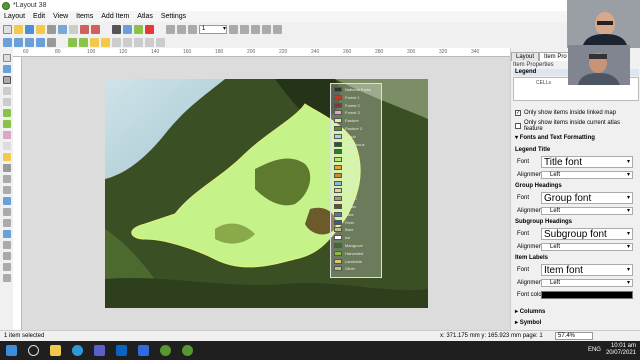 This screenshot has width=640, height=360. Describe the element at coordinates (587, 270) in the screenshot. I see `item-font-button: Item font ▾` at that location.